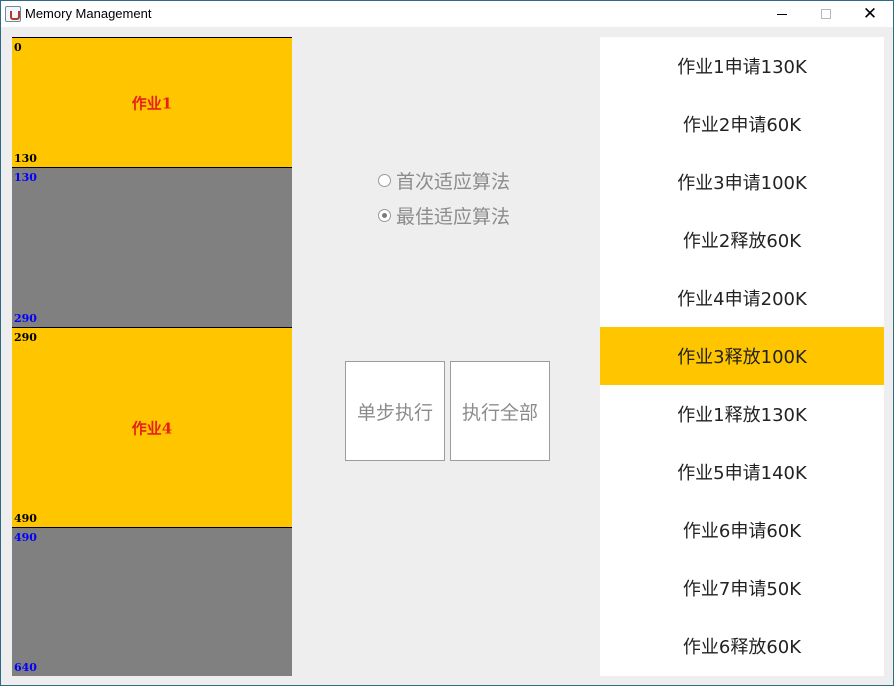  I want to click on operation-item: 作业6释放60K, so click(742, 646).